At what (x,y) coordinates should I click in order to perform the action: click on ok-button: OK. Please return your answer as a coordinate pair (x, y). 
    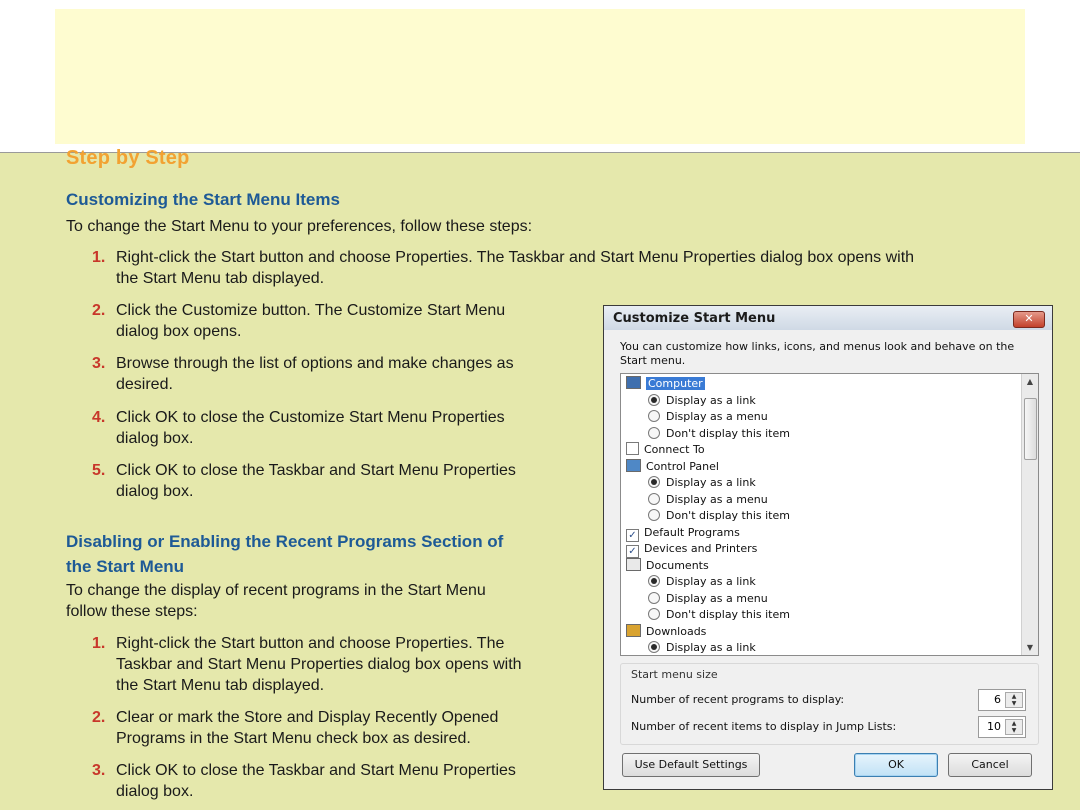
    Looking at the image, I should click on (896, 765).